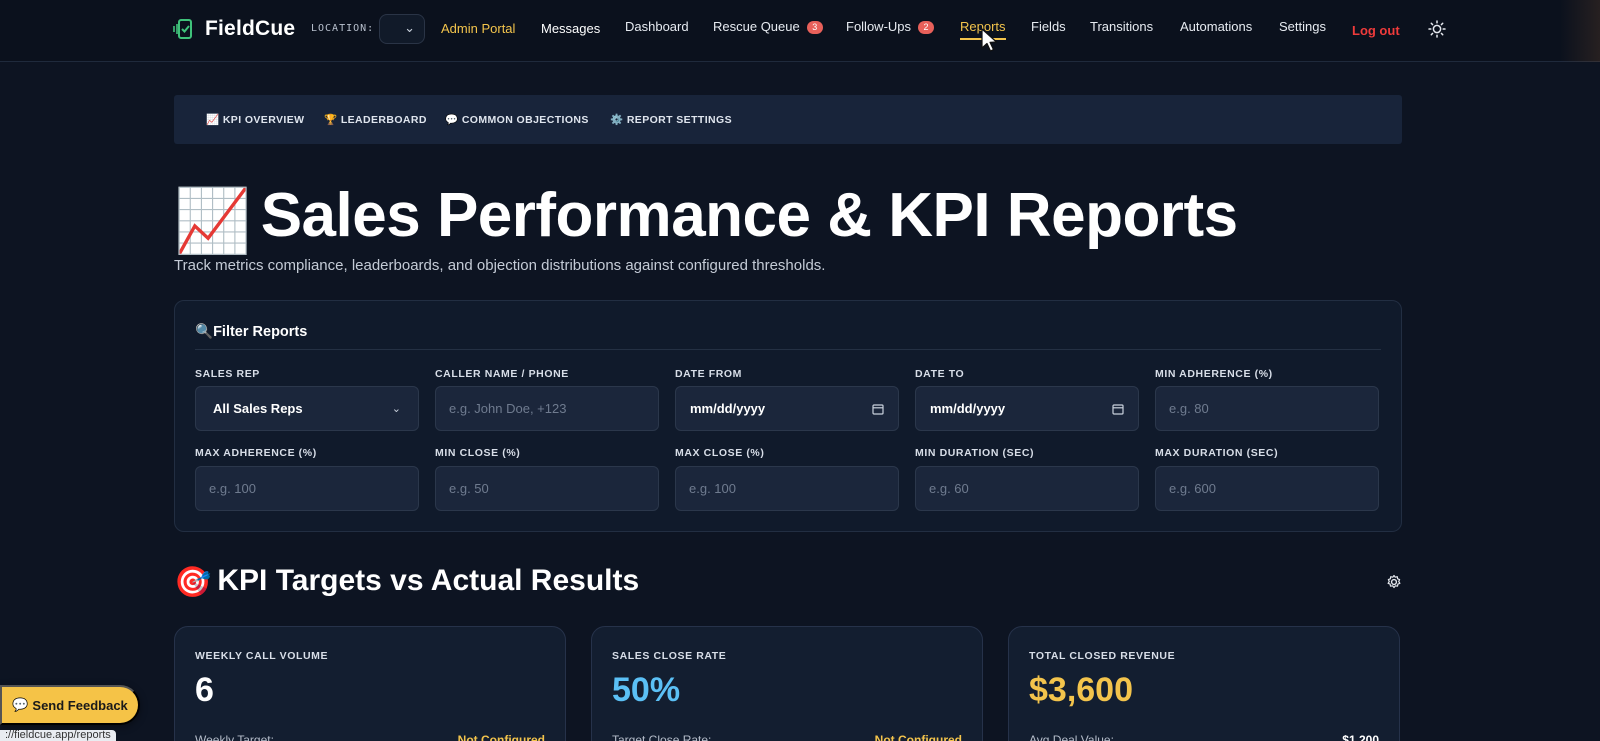 This screenshot has height=741, width=1600. I want to click on kpi-value: 50%, so click(646, 690).